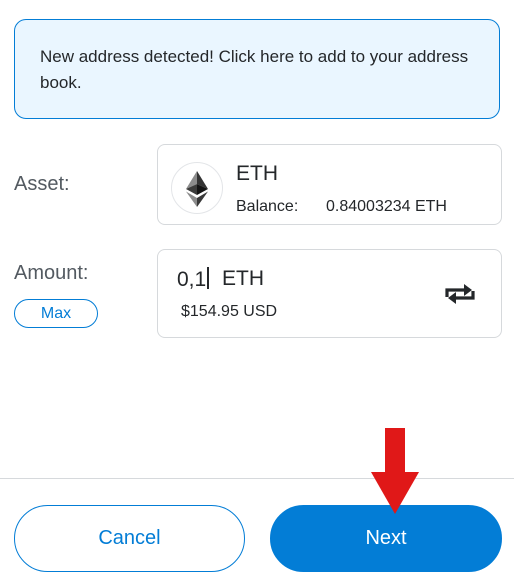 Image resolution: width=514 pixels, height=586 pixels. What do you see at coordinates (395, 471) in the screenshot?
I see `down-arrow-annotation-icon` at bounding box center [395, 471].